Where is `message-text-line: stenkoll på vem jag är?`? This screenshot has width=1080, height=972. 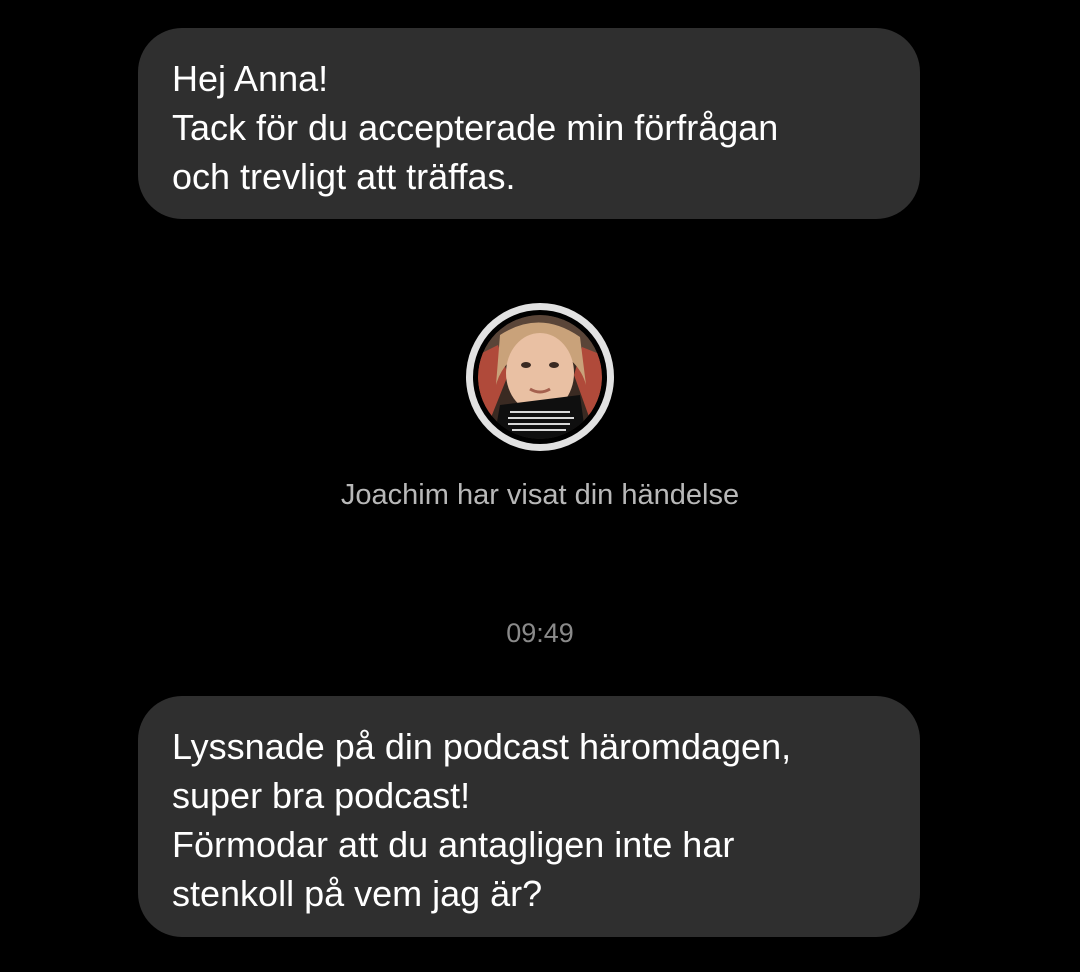 message-text-line: stenkoll på vem jag är? is located at coordinates (357, 893).